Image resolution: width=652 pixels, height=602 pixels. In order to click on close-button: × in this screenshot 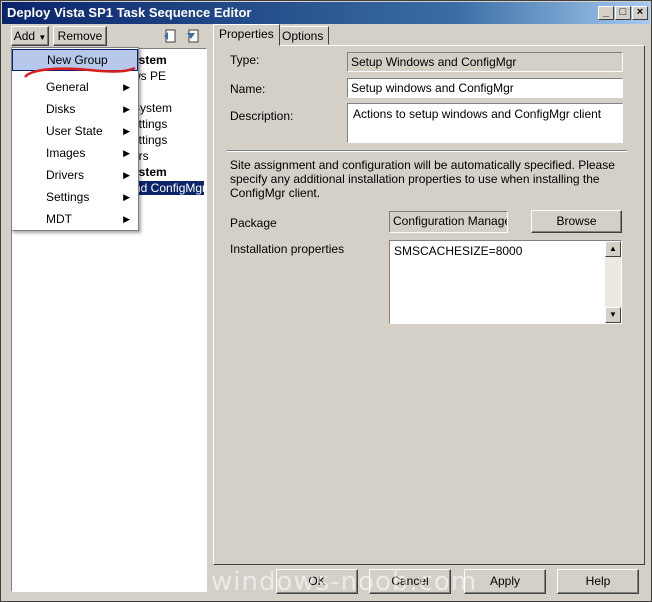, I will do `click(640, 13)`.